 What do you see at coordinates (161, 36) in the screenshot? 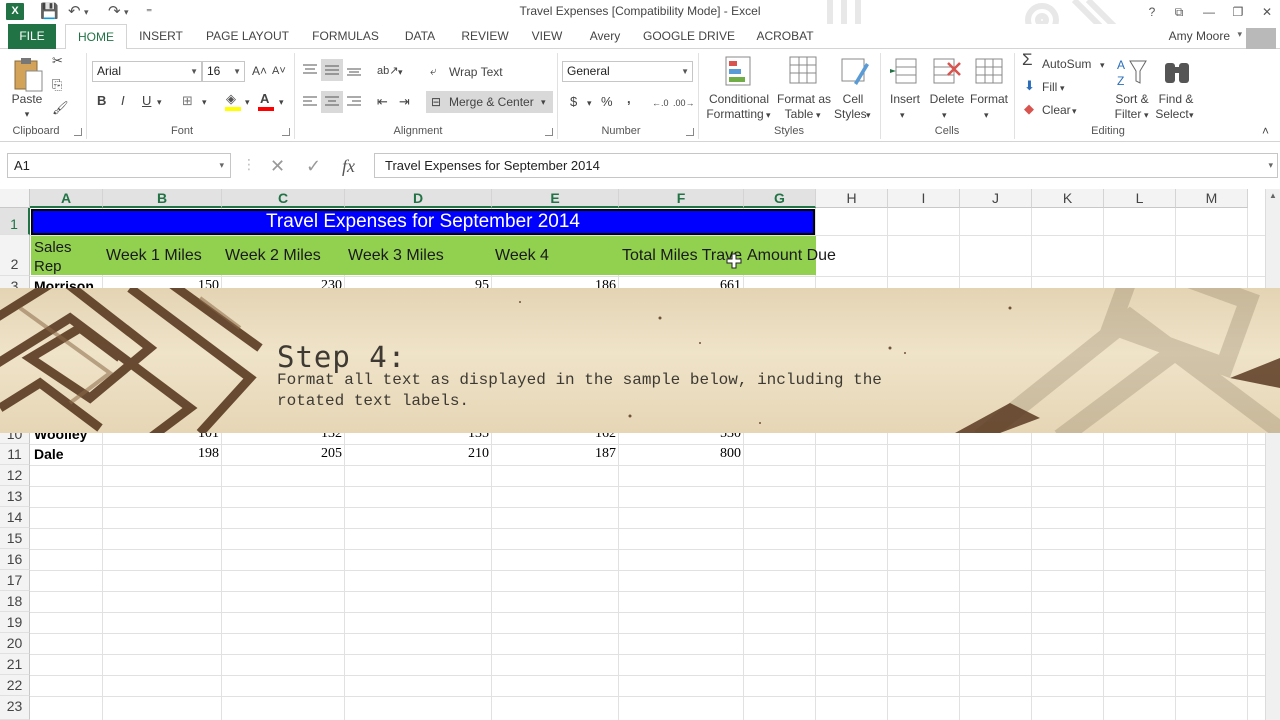
I see `tab-insert: INSERT` at bounding box center [161, 36].